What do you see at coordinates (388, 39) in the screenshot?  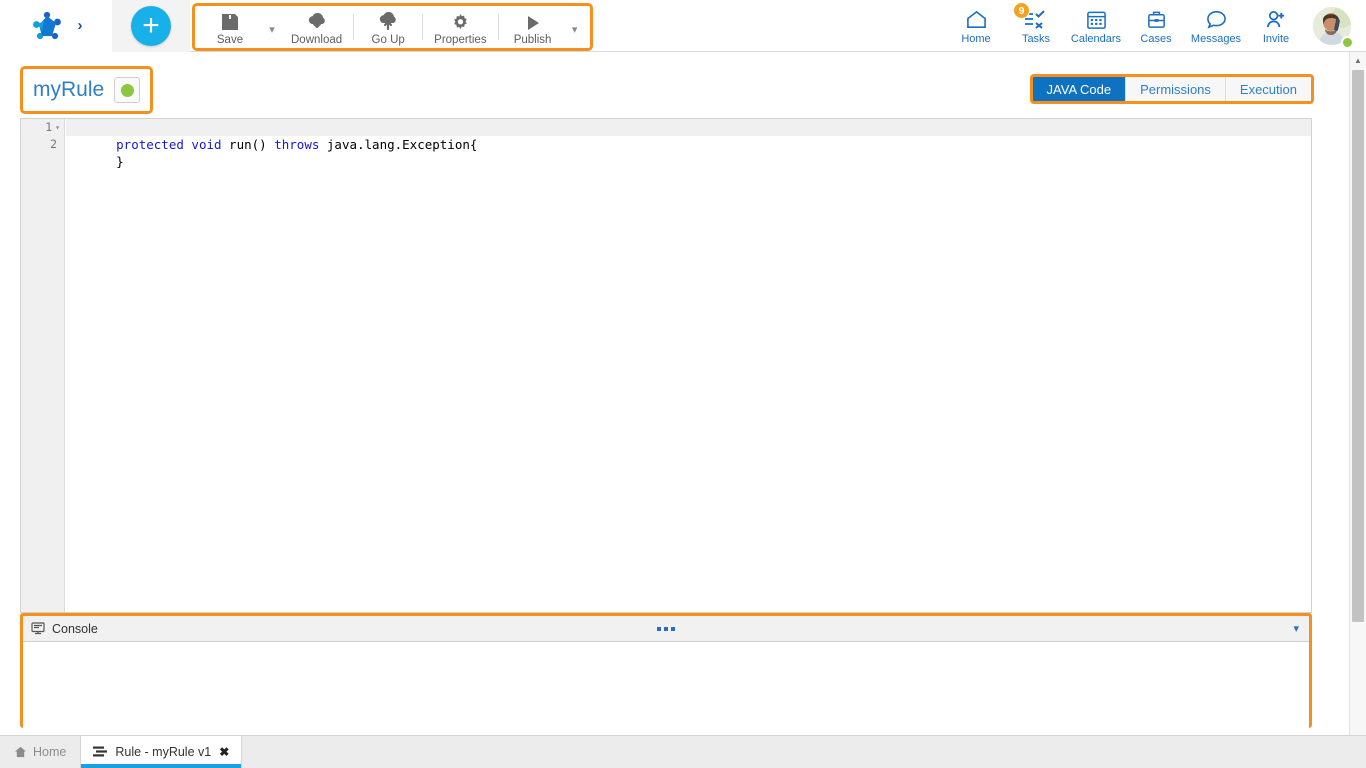 I see `go-up-label: Go Up` at bounding box center [388, 39].